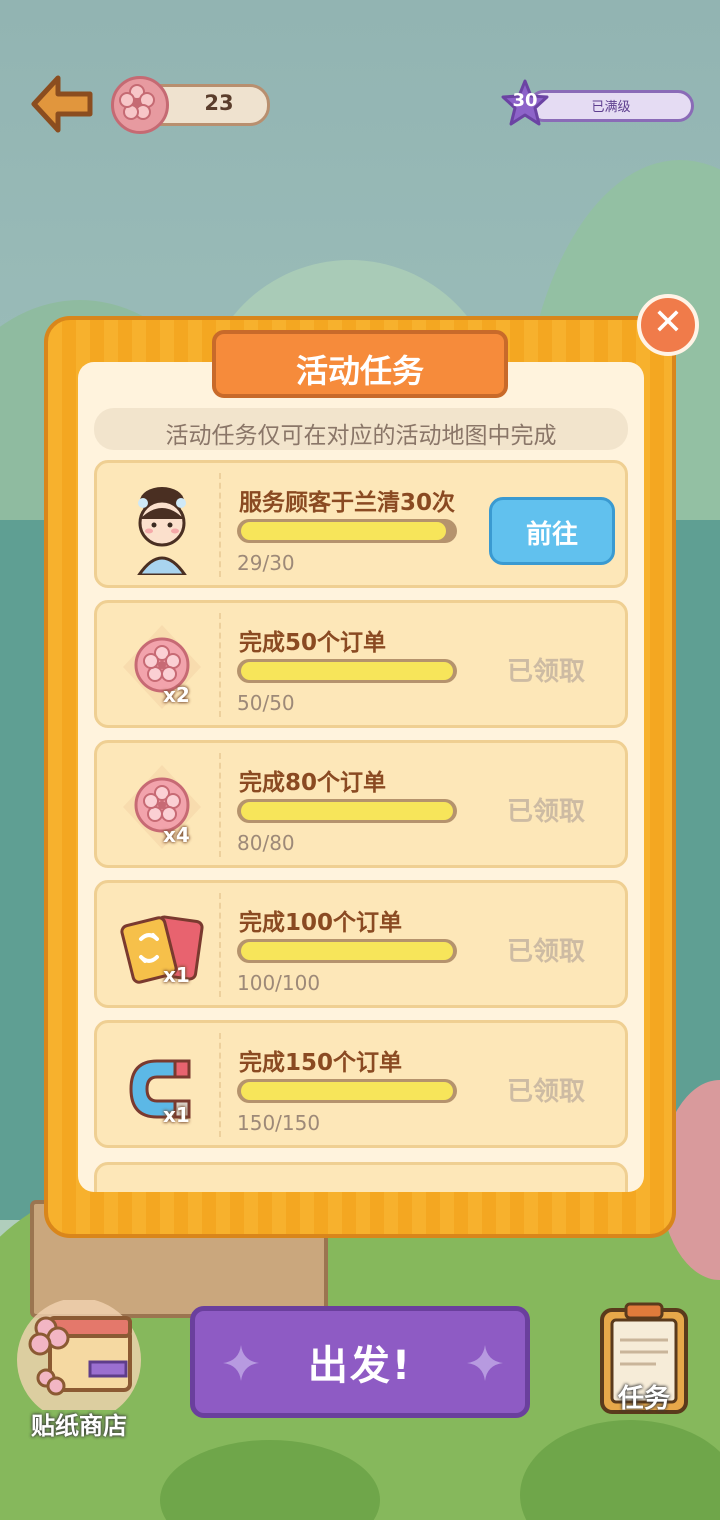 The width and height of the screenshot is (720, 1520). Describe the element at coordinates (79, 1360) in the screenshot. I see `shop-icon` at that location.